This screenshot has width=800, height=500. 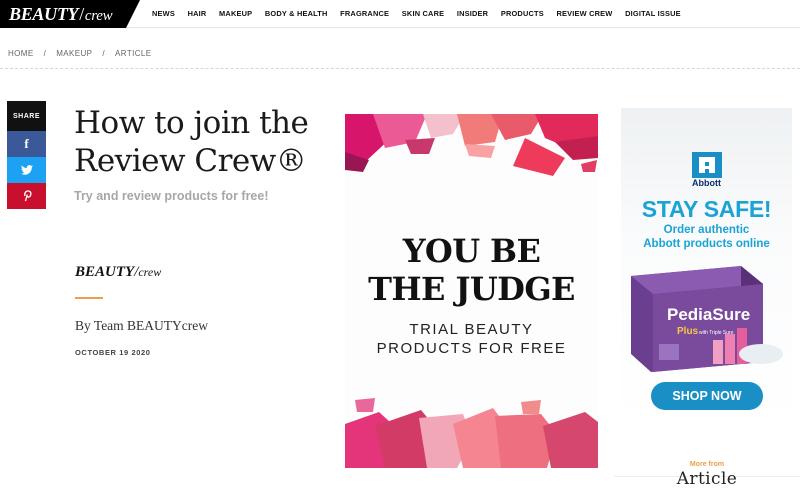 I want to click on article-subtitle: Try and review products for free!, so click(x=171, y=196).